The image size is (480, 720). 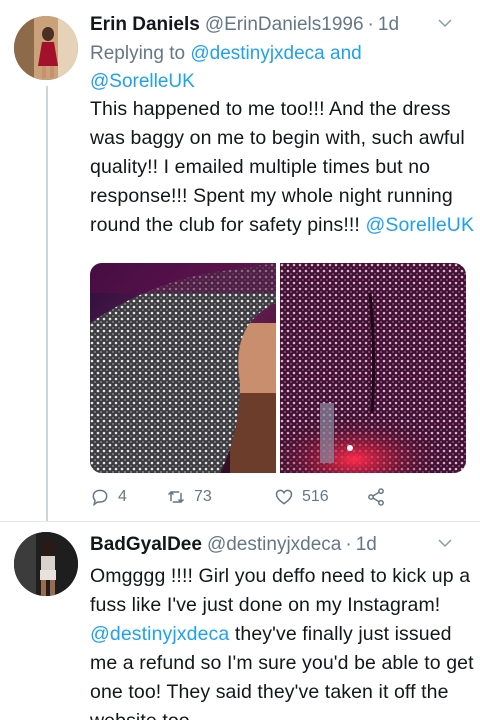 What do you see at coordinates (138, 53) in the screenshot?
I see `replying-to-label: Replying to` at bounding box center [138, 53].